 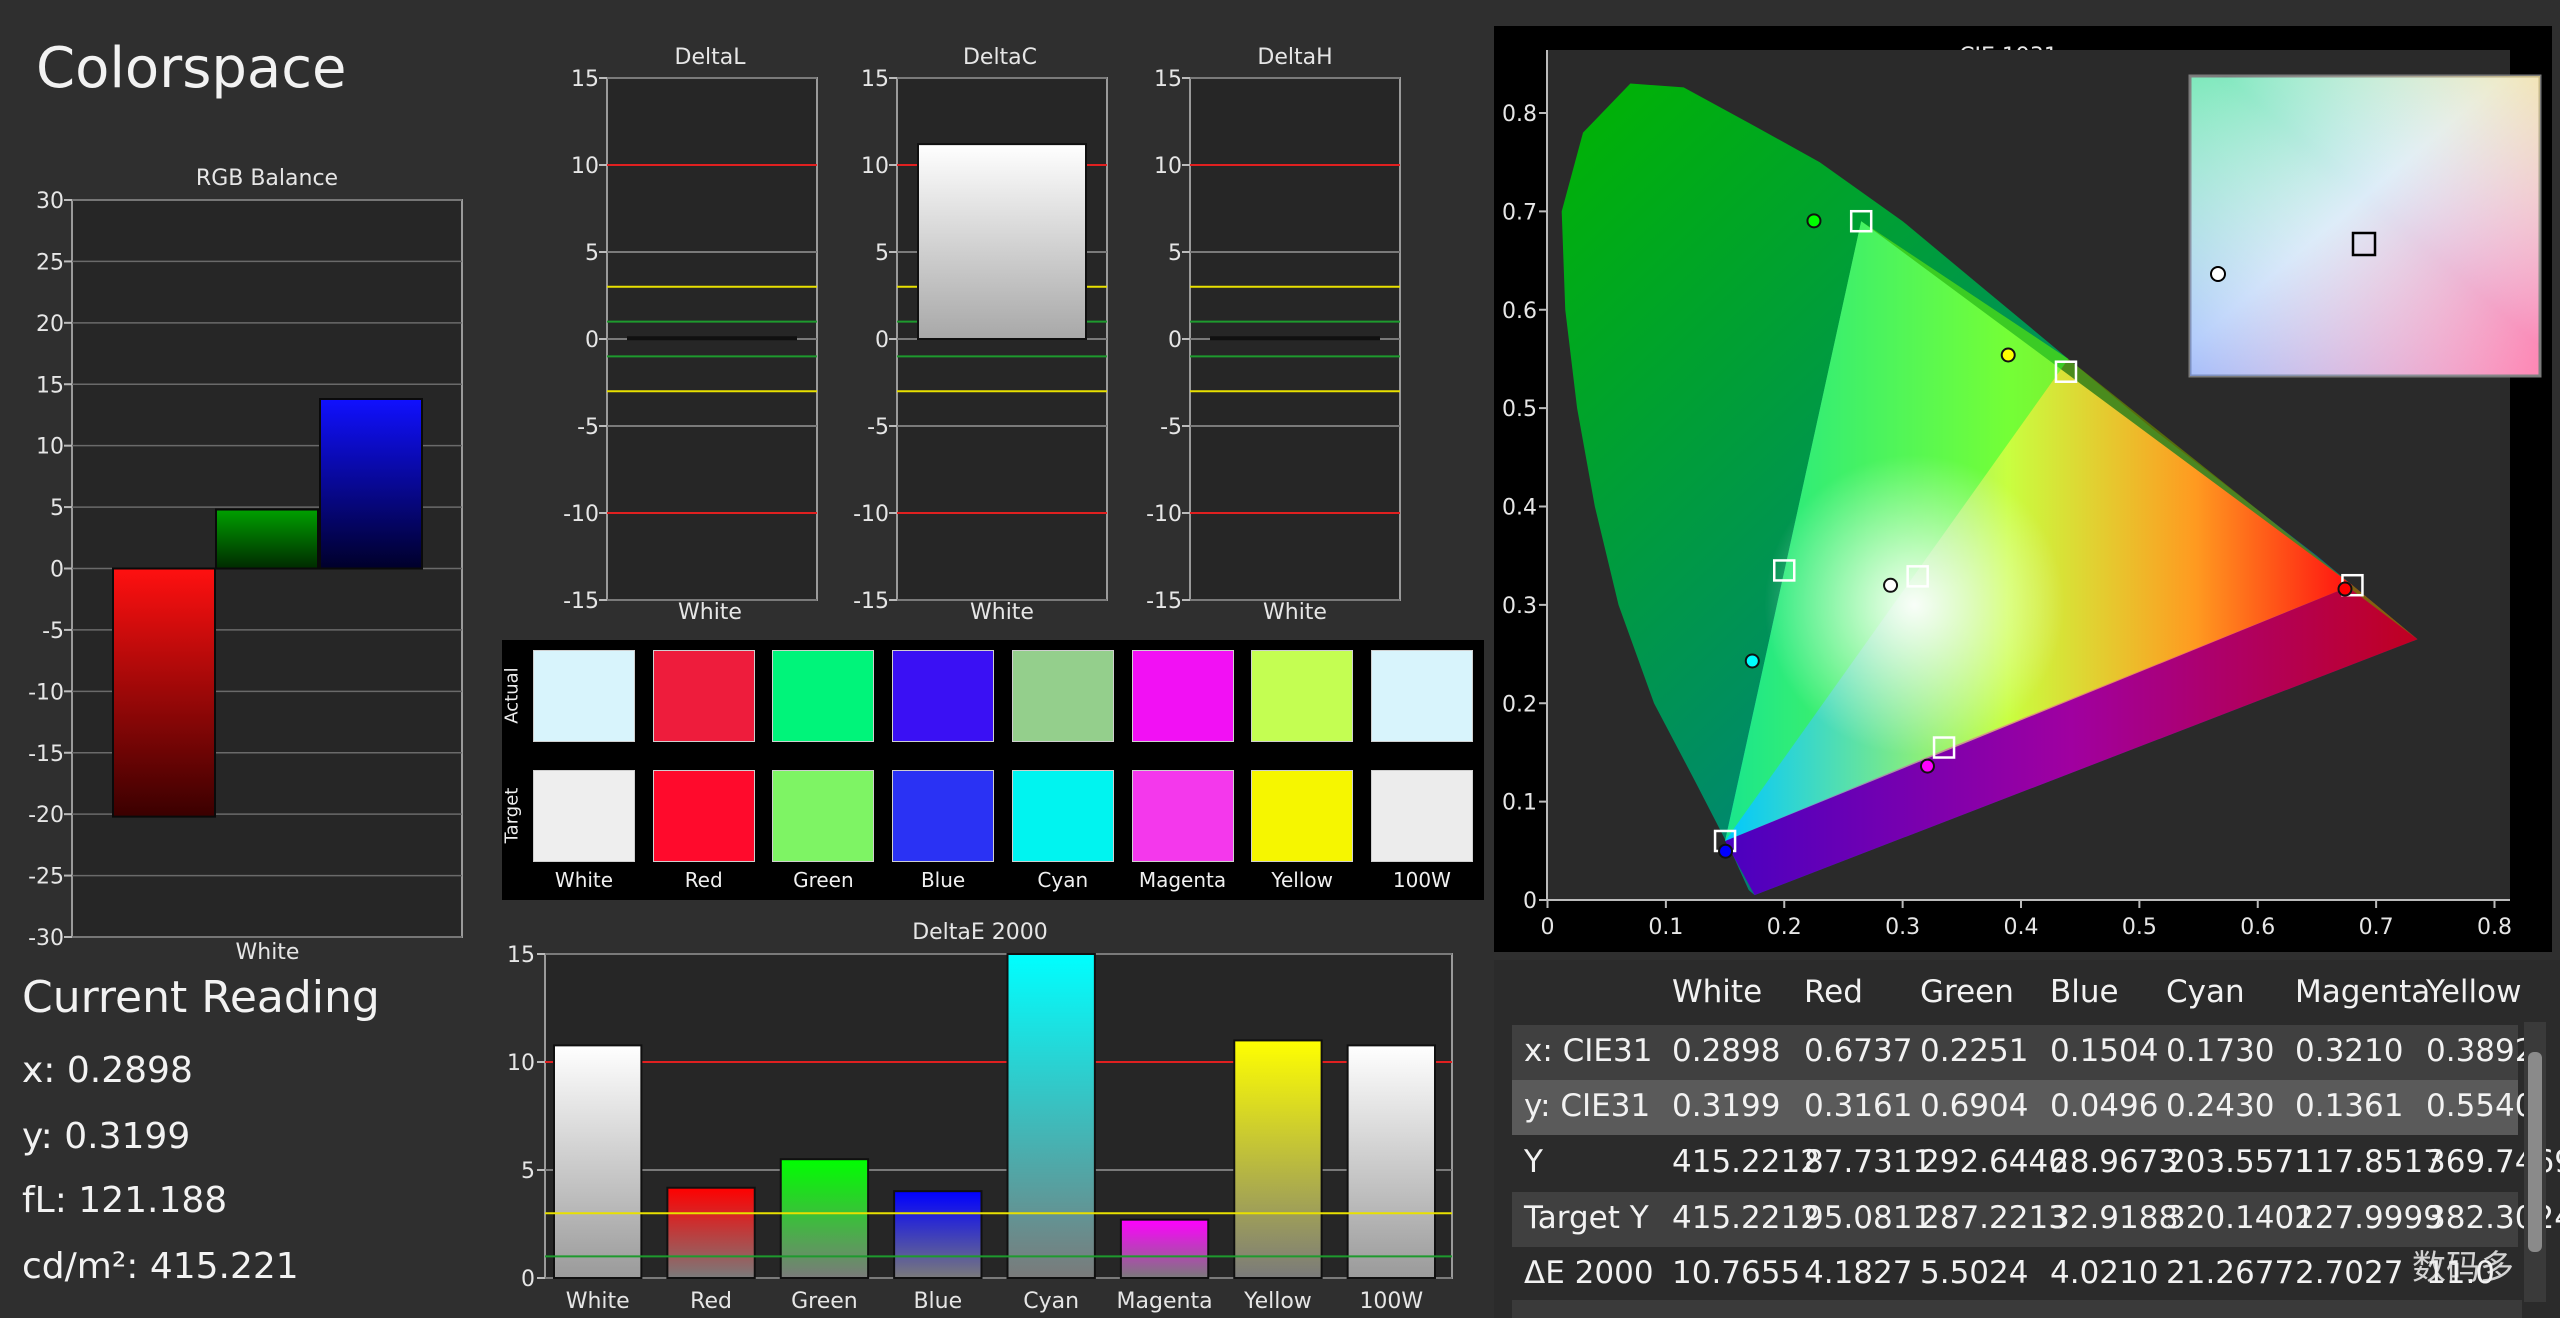 What do you see at coordinates (2021, 927) in the screenshot?
I see `cie-x-tick-label: 0.4` at bounding box center [2021, 927].